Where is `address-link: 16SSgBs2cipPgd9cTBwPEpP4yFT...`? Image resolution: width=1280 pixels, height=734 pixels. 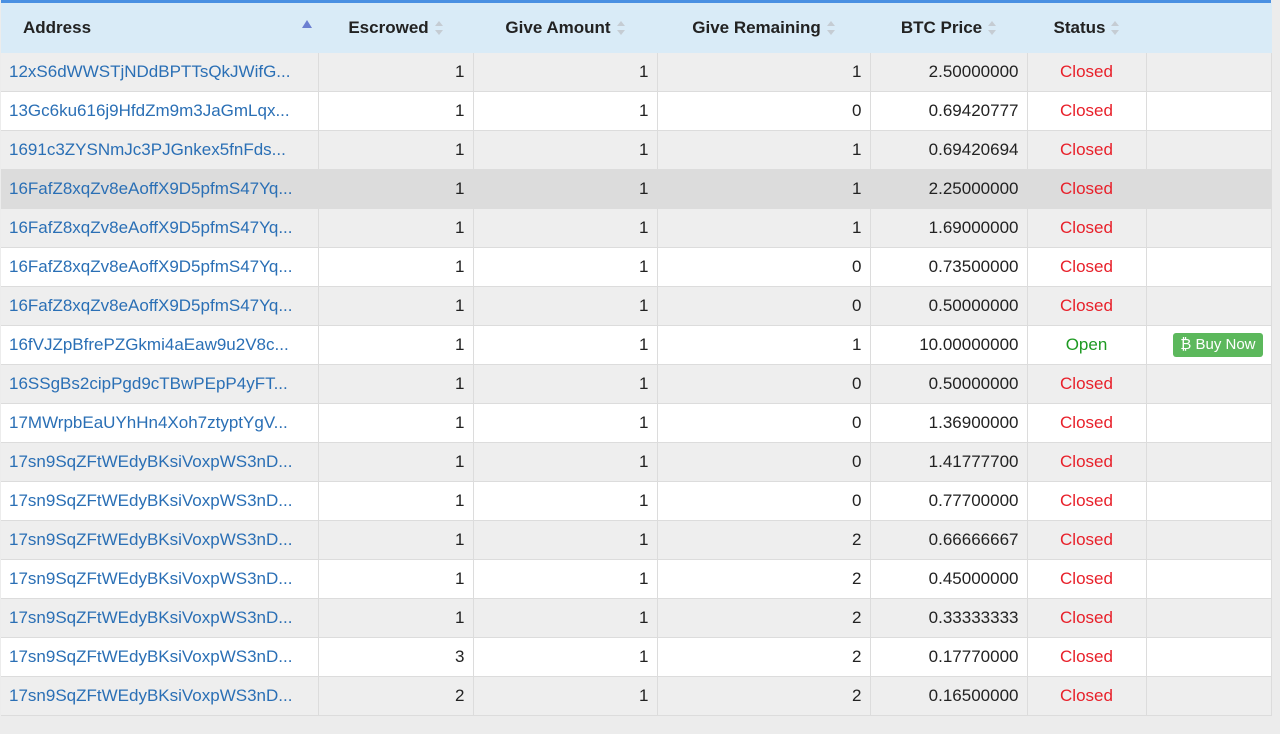 address-link: 16SSgBs2cipPgd9cTBwPEpP4yFT... is located at coordinates (160, 384).